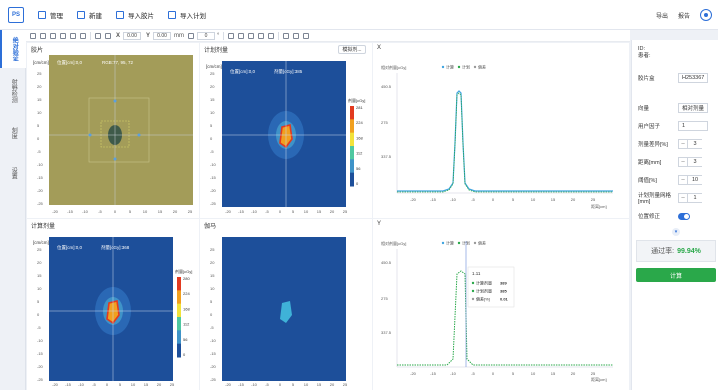  What do you see at coordinates (113, 384) in the screenshot?
I see `x-ticks: -20 -15 -10 -5 0 5 10 15 20 25` at bounding box center [113, 384].